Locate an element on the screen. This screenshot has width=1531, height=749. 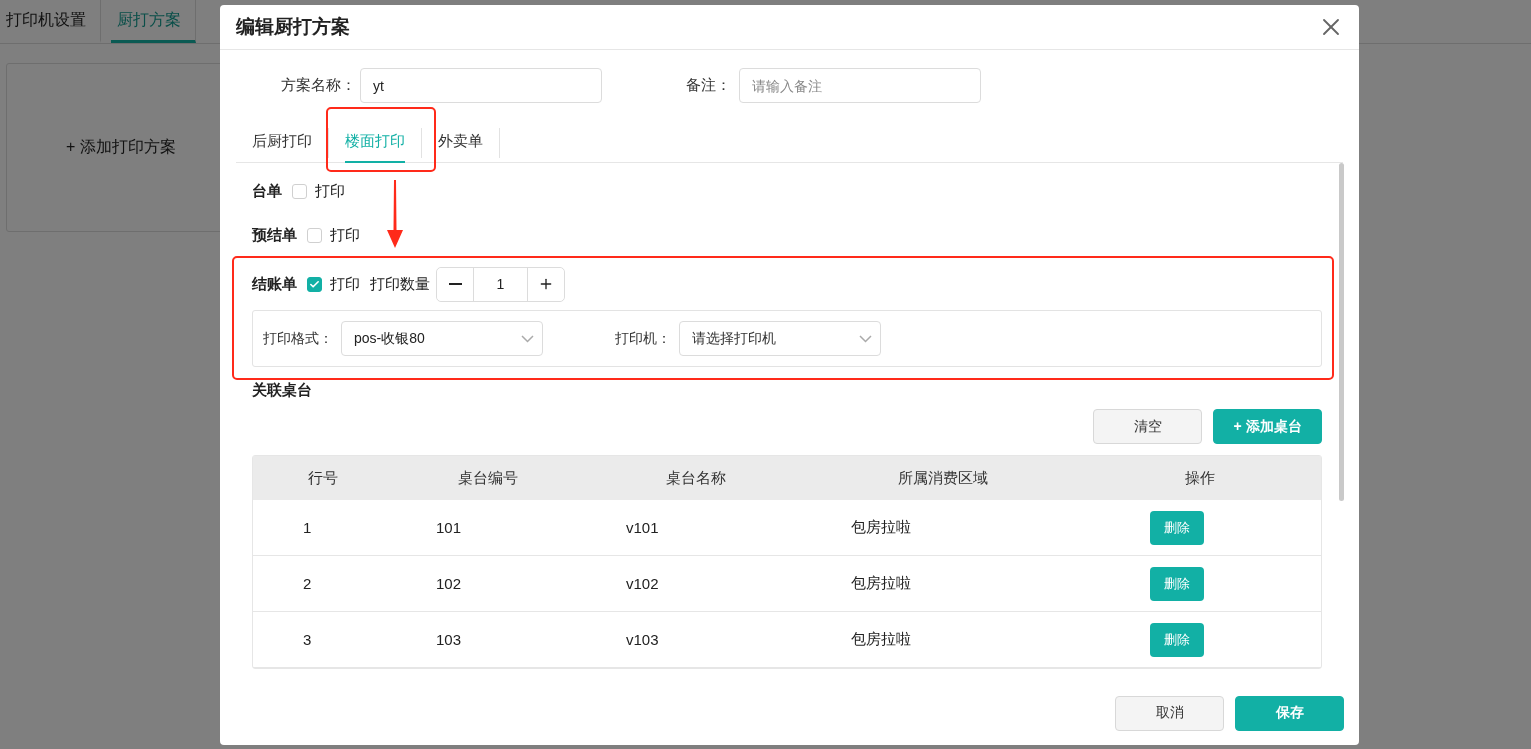
table-cell-text: 2 is located at coordinates (307, 583).